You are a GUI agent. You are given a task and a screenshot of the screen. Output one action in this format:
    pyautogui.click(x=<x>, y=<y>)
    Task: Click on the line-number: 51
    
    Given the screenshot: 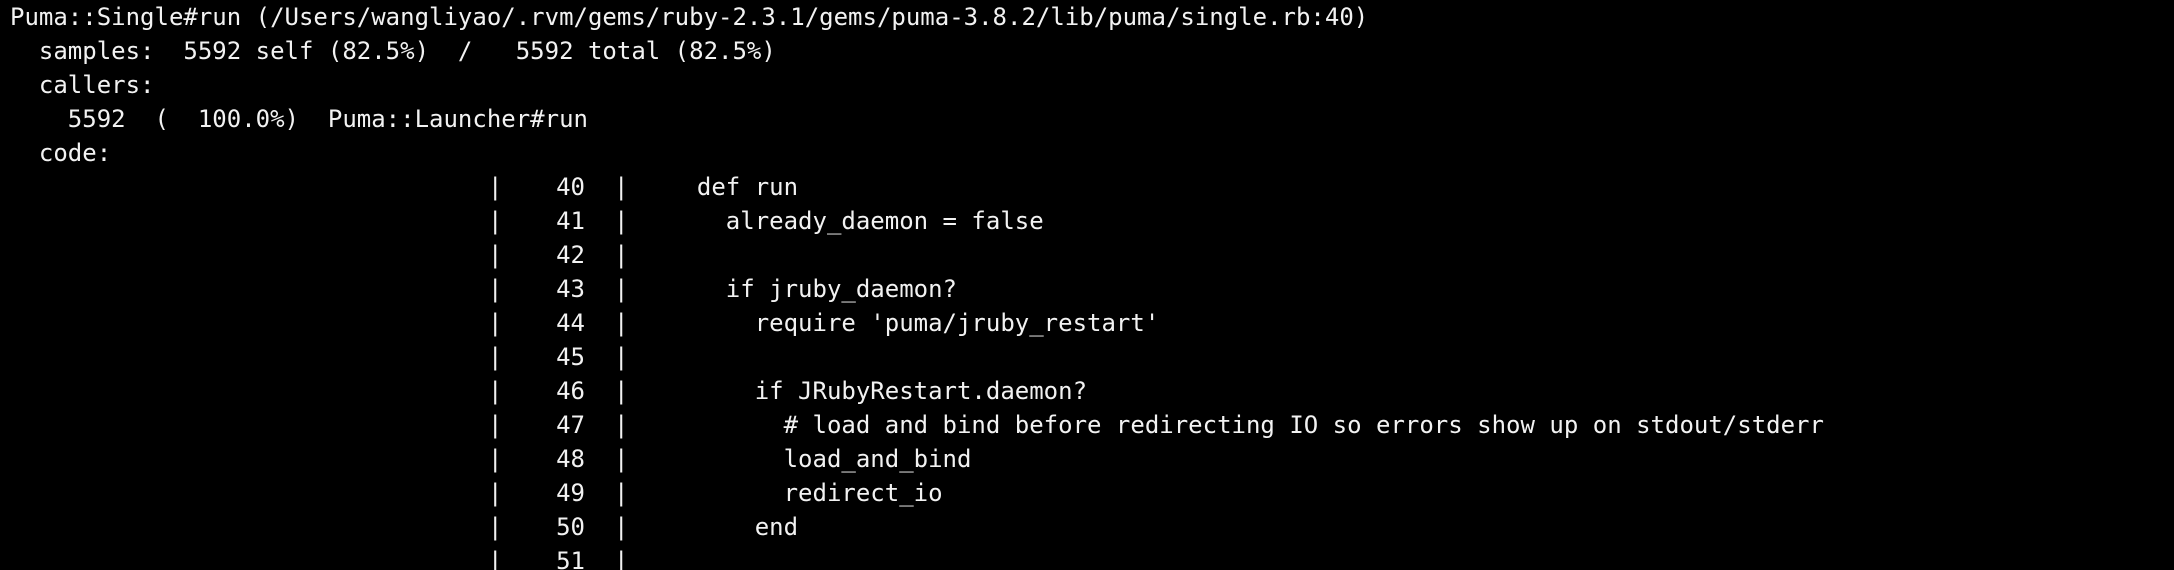 What is the action you would take?
    pyautogui.click(x=570, y=558)
    